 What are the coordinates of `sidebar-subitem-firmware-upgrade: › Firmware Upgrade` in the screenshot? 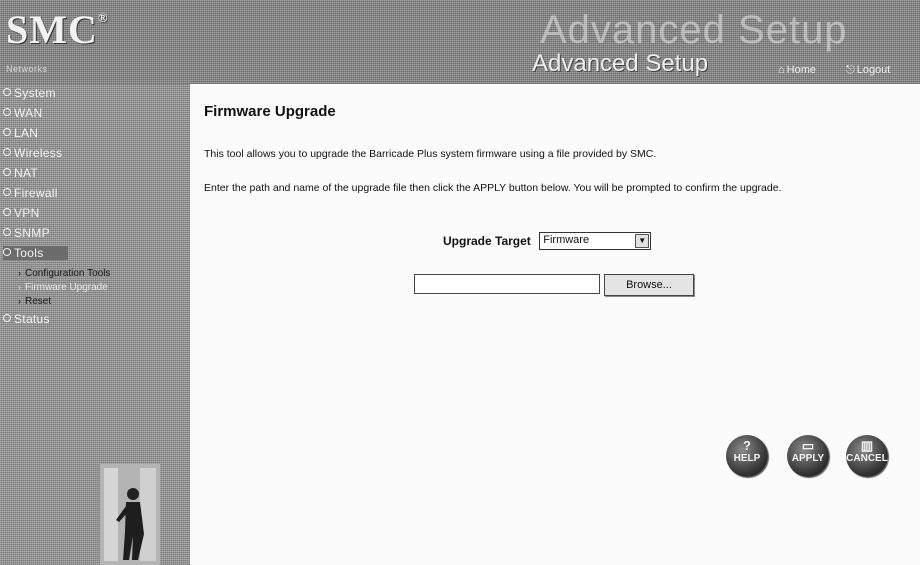 It's located at (63, 287).